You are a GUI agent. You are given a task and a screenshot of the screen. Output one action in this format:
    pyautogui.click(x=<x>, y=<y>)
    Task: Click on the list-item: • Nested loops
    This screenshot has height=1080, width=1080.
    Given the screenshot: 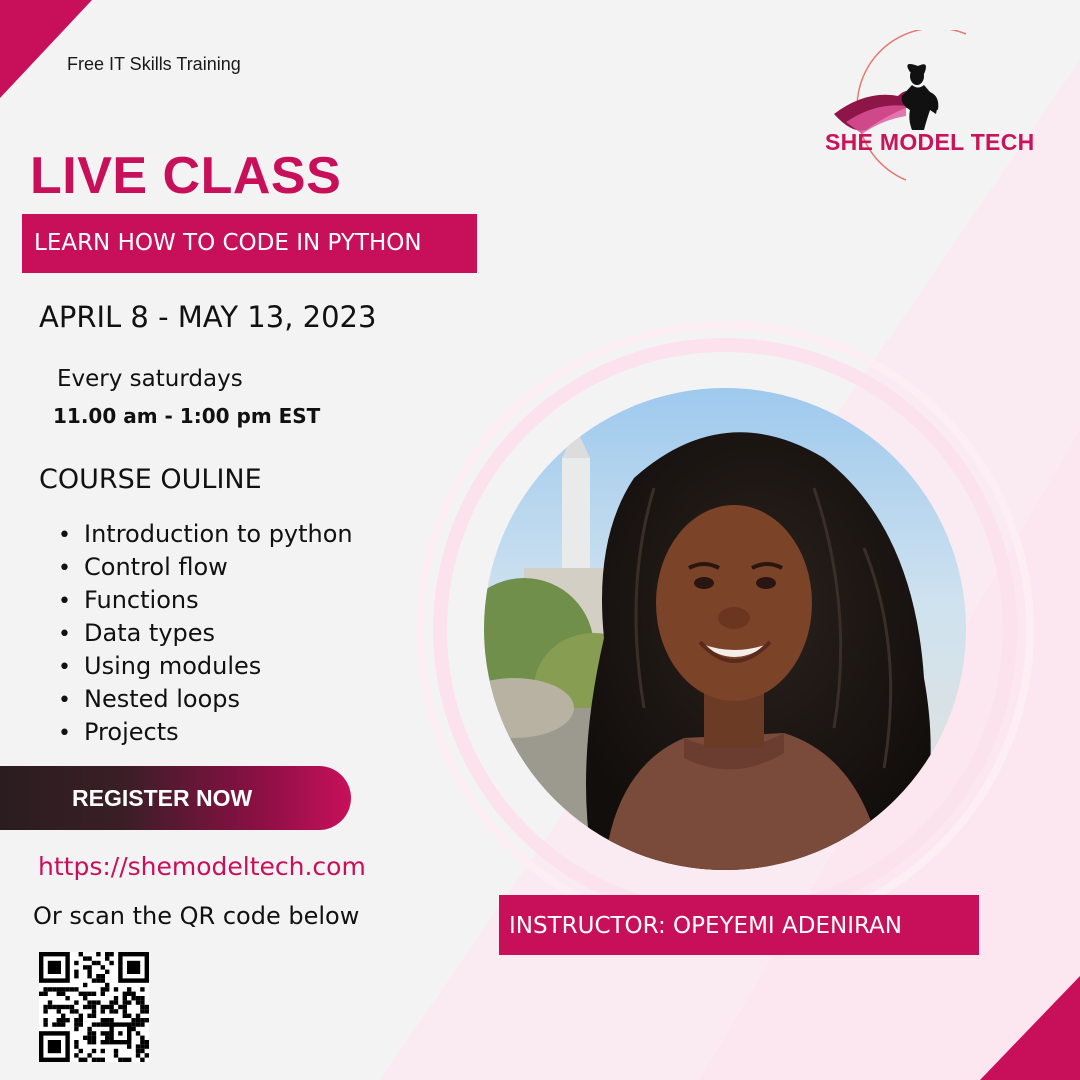 What is the action you would take?
    pyautogui.click(x=205, y=699)
    